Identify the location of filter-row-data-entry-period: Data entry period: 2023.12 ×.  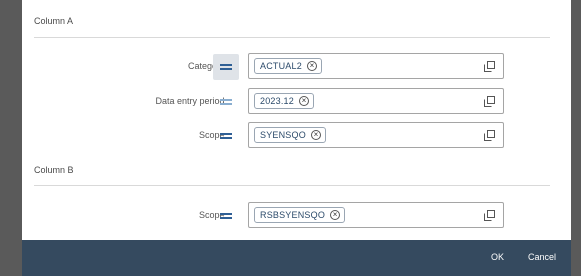
(296, 102).